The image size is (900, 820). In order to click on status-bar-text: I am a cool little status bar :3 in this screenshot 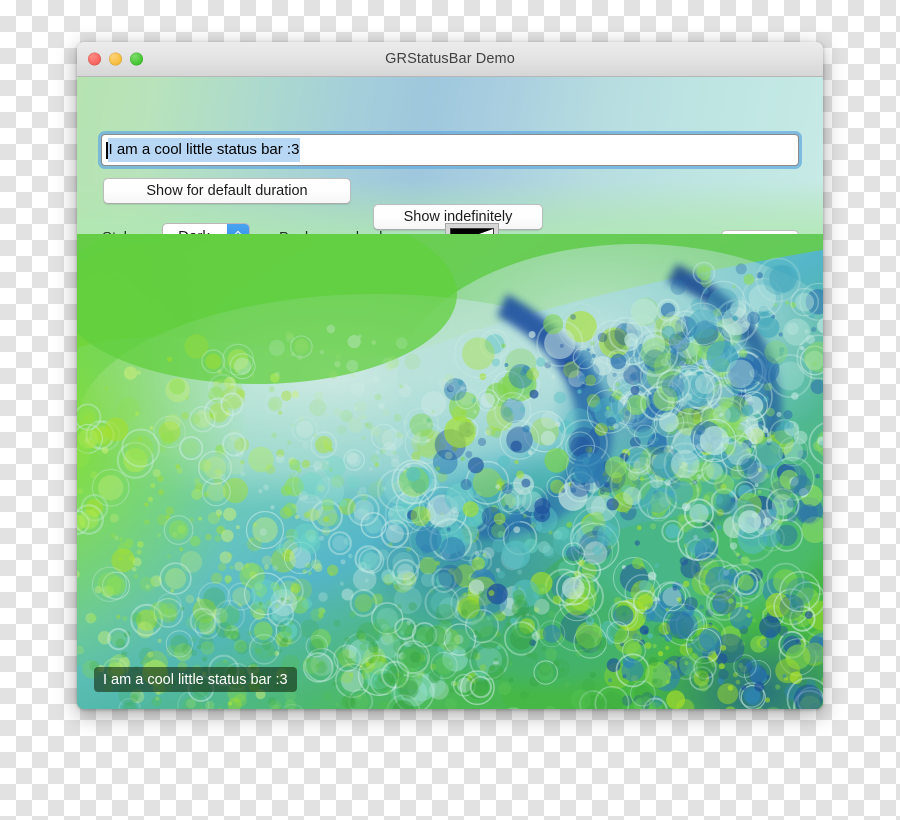, I will do `click(195, 679)`.